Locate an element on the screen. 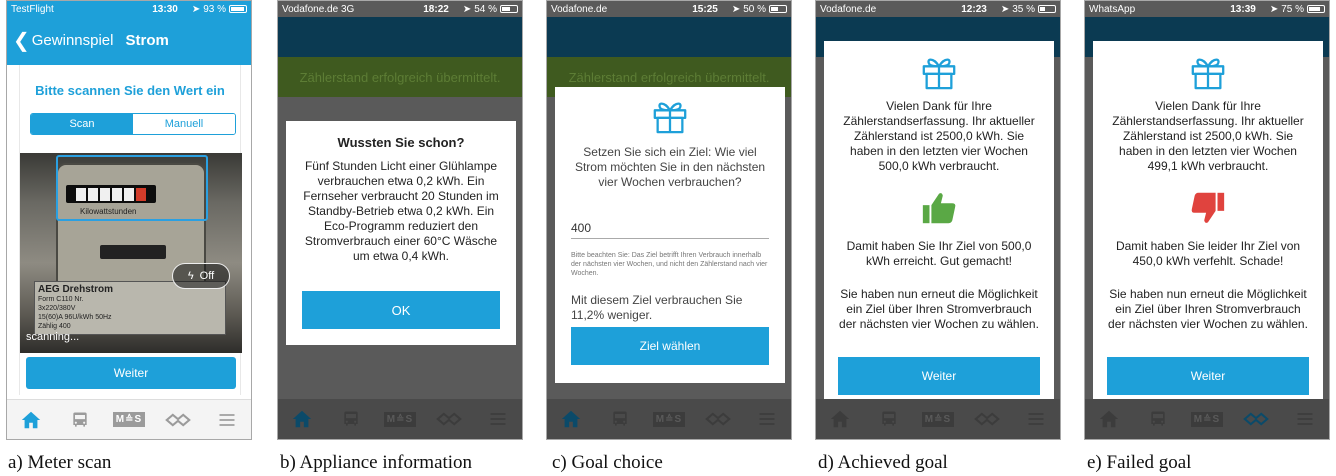 The height and width of the screenshot is (476, 1336). status-time: 13:30 is located at coordinates (165, 9).